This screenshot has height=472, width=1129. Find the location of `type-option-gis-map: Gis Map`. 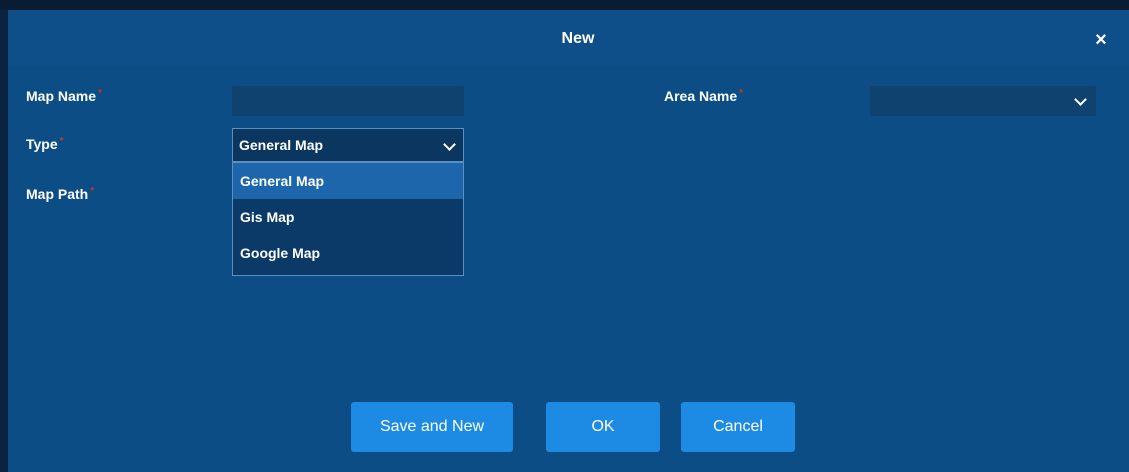

type-option-gis-map: Gis Map is located at coordinates (348, 217).